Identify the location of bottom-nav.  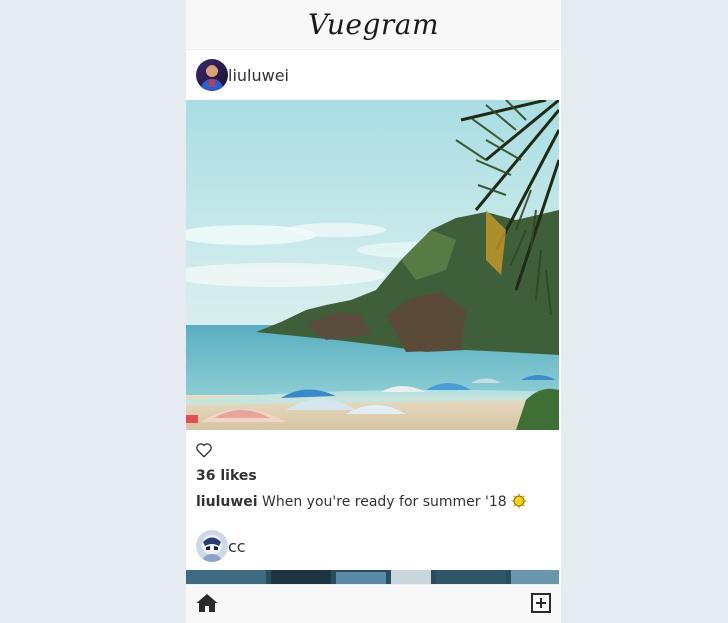
(373, 603).